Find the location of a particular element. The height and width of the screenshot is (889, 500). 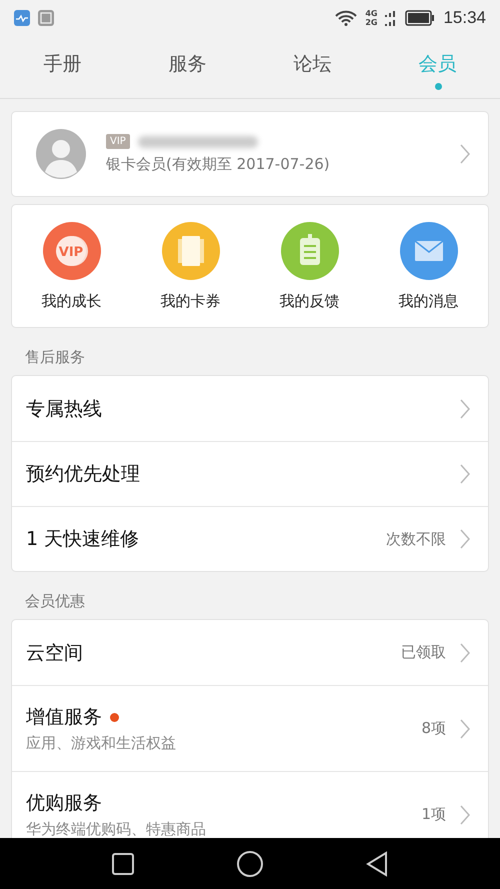

gallery-app-icon is located at coordinates (46, 18).